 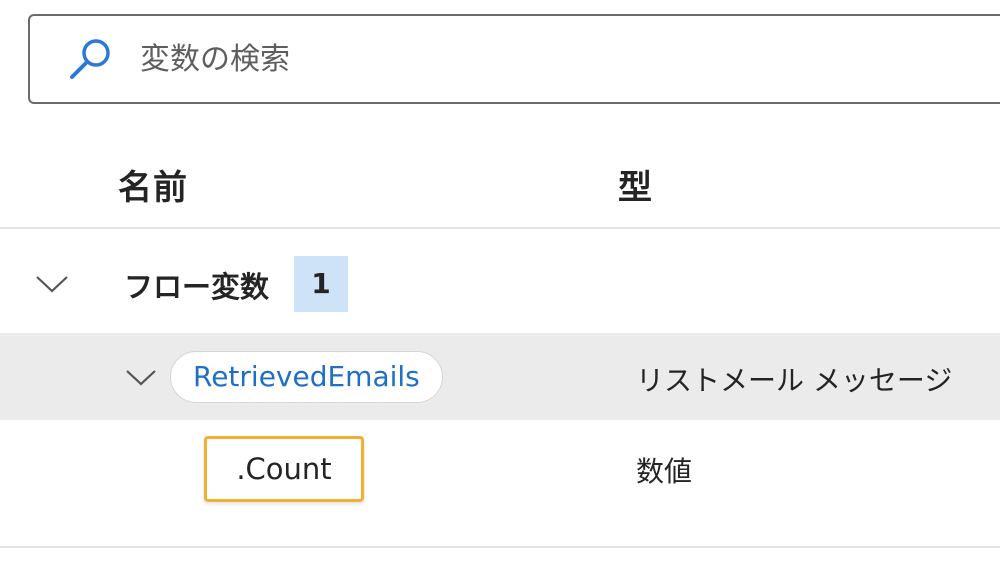 I want to click on search-input, so click(x=490, y=59).